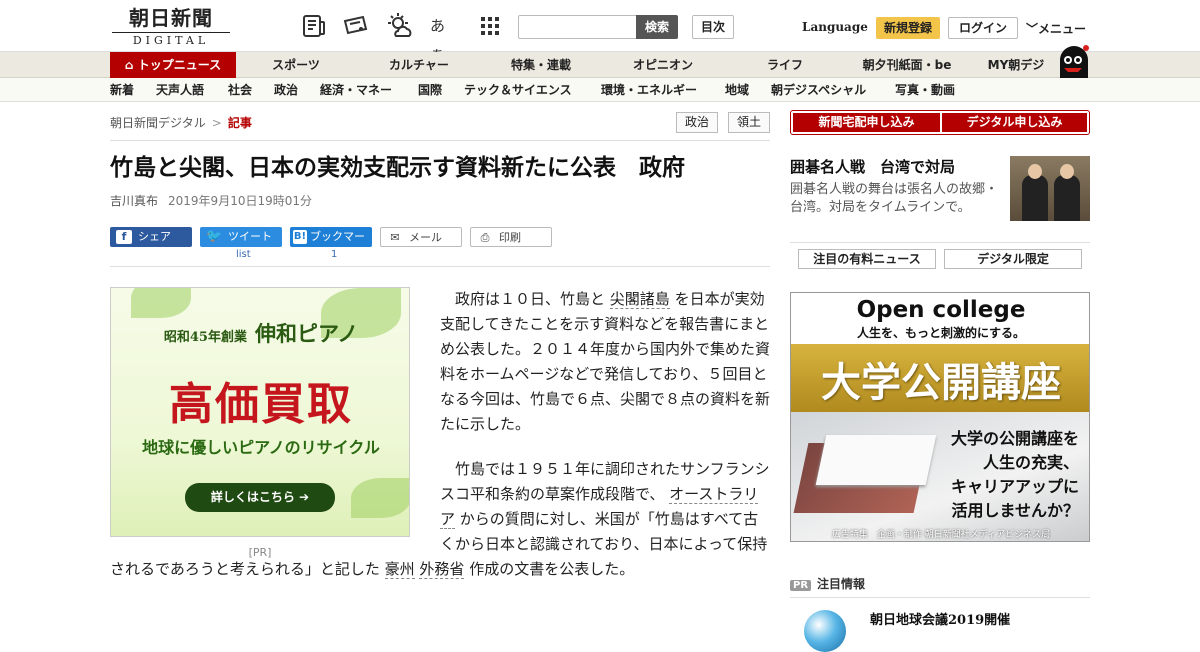 The image size is (1200, 652). I want to click on oc-brand: Open college, so click(941, 310).